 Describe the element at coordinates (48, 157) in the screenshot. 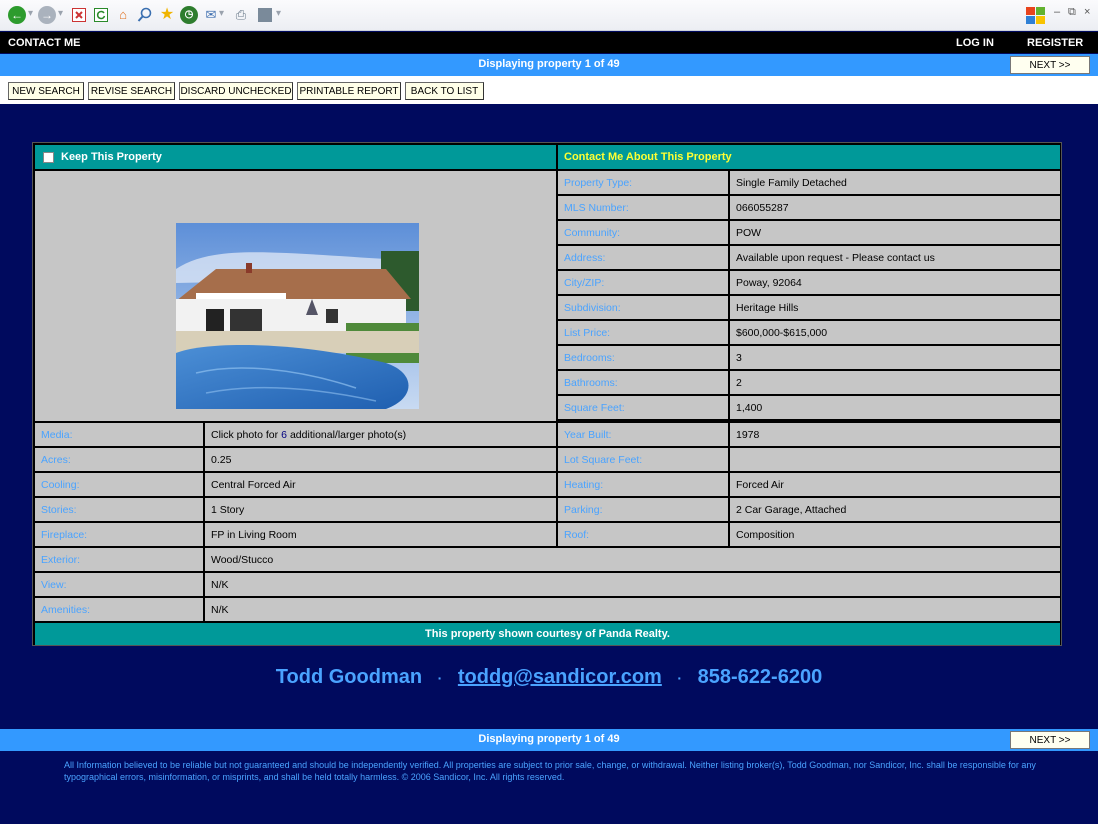

I see `keep-property-checkbox` at that location.